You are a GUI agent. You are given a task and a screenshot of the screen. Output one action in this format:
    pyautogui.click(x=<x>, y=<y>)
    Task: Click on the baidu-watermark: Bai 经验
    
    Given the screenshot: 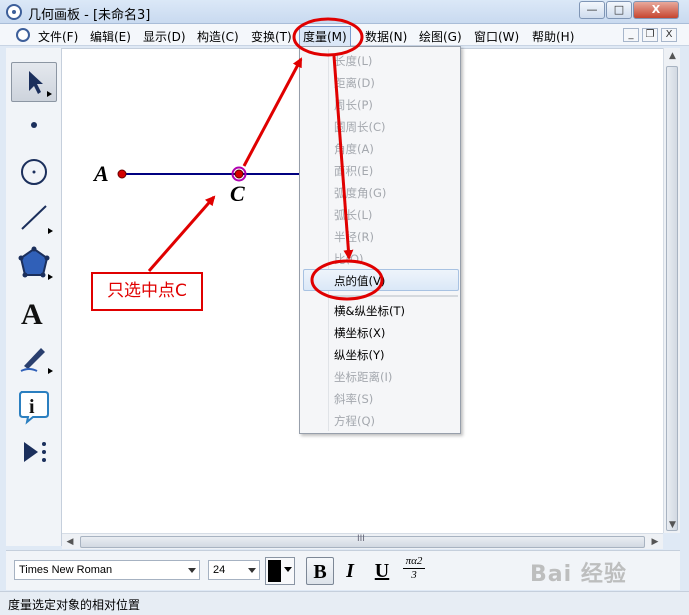 What is the action you would take?
    pyautogui.click(x=578, y=574)
    